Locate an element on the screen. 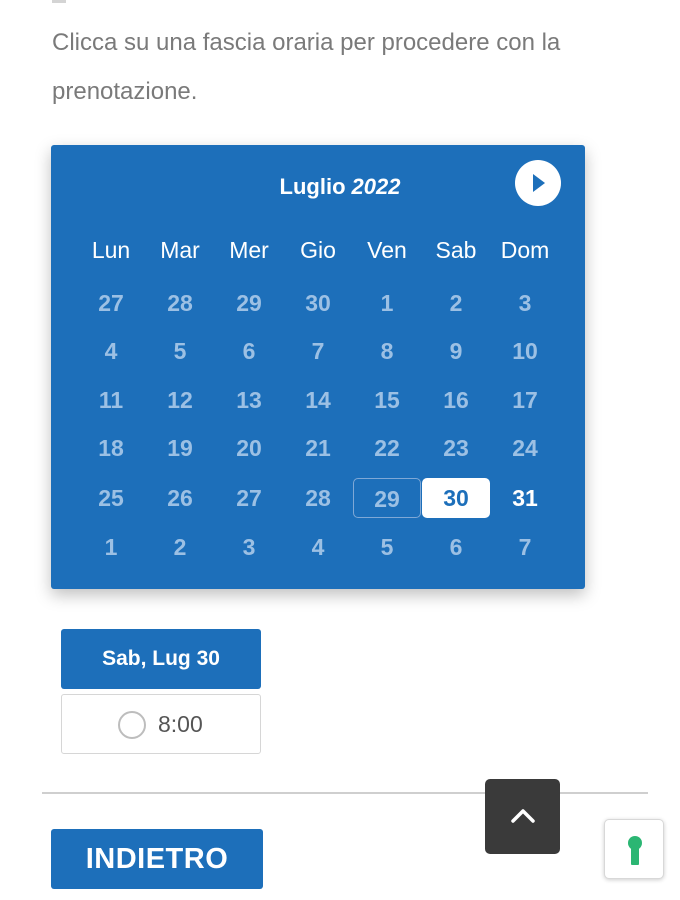  calendar-day: 9 is located at coordinates (456, 351).